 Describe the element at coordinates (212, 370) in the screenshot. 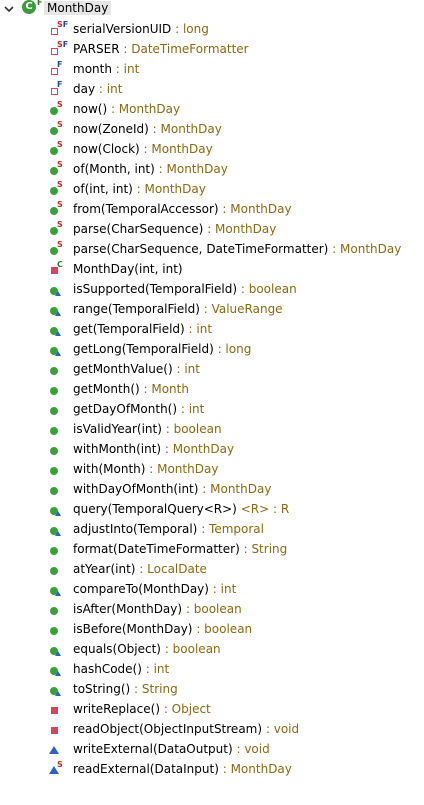

I see `member-row: getMonthValue() : int` at that location.